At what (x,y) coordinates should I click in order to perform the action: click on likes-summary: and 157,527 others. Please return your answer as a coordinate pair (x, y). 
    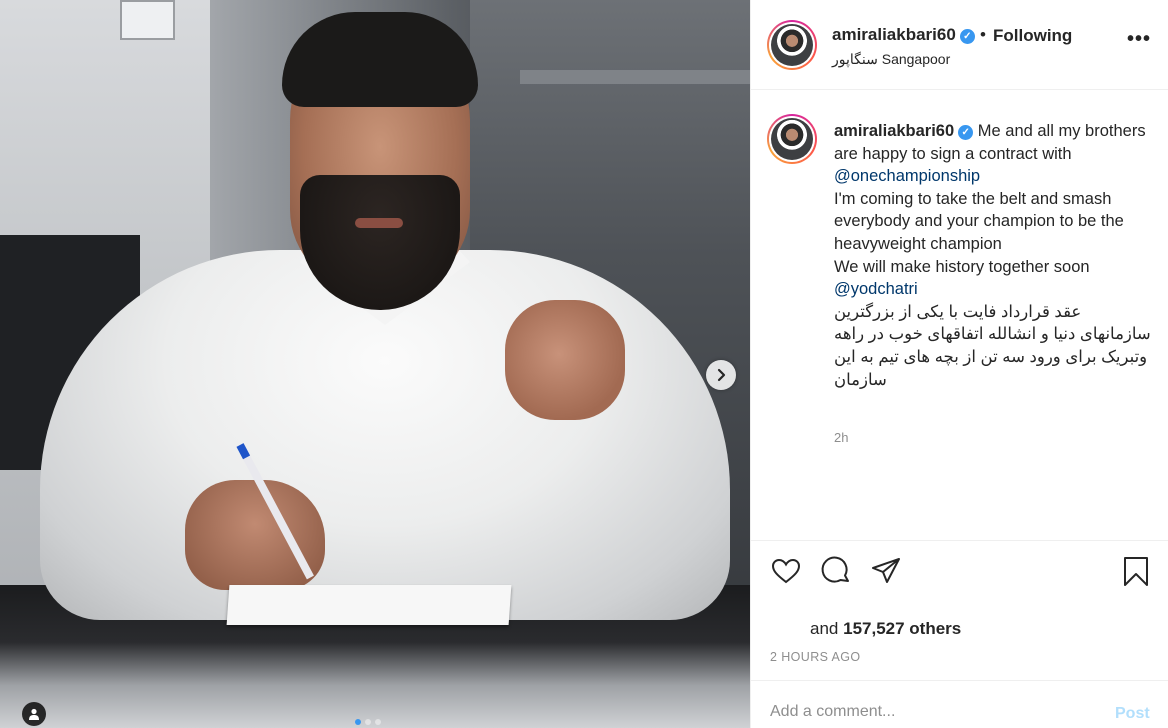
    Looking at the image, I should click on (885, 629).